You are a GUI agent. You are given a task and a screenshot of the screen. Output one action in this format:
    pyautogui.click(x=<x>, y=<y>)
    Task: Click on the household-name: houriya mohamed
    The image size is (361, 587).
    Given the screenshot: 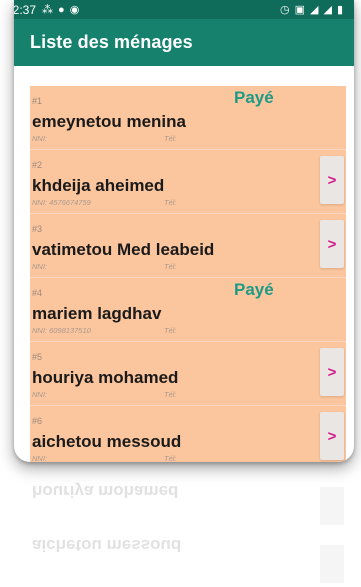 What is the action you would take?
    pyautogui.click(x=105, y=377)
    